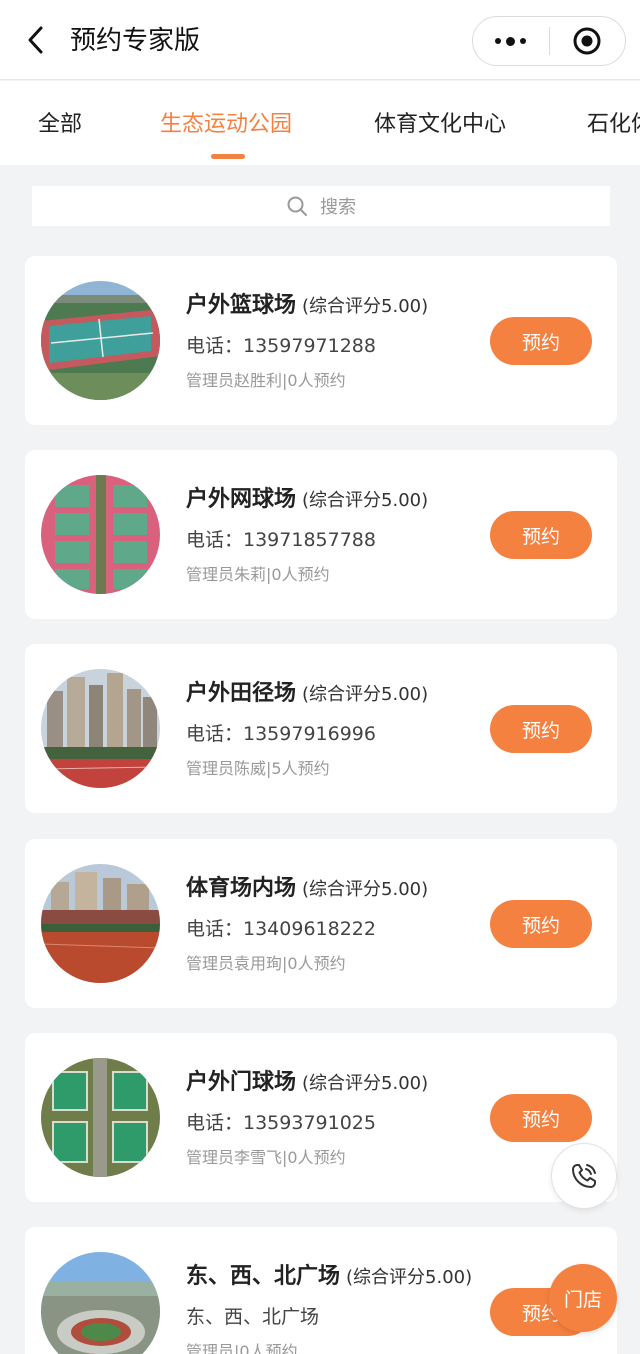 The height and width of the screenshot is (1354, 640). I want to click on gateball-court-photo, so click(100, 1117).